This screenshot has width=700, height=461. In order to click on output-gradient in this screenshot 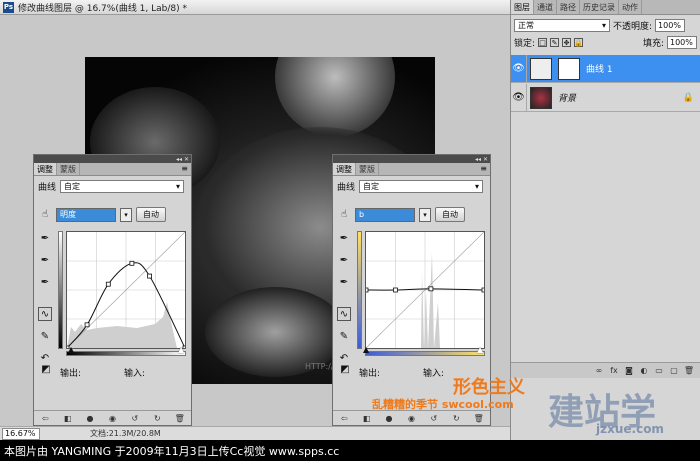, I will do `click(359, 290)`.